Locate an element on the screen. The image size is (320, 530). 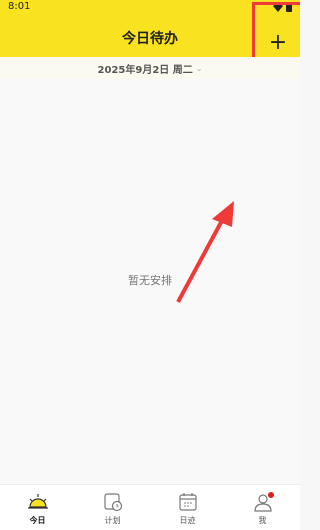
sun-icon is located at coordinates (37, 501).